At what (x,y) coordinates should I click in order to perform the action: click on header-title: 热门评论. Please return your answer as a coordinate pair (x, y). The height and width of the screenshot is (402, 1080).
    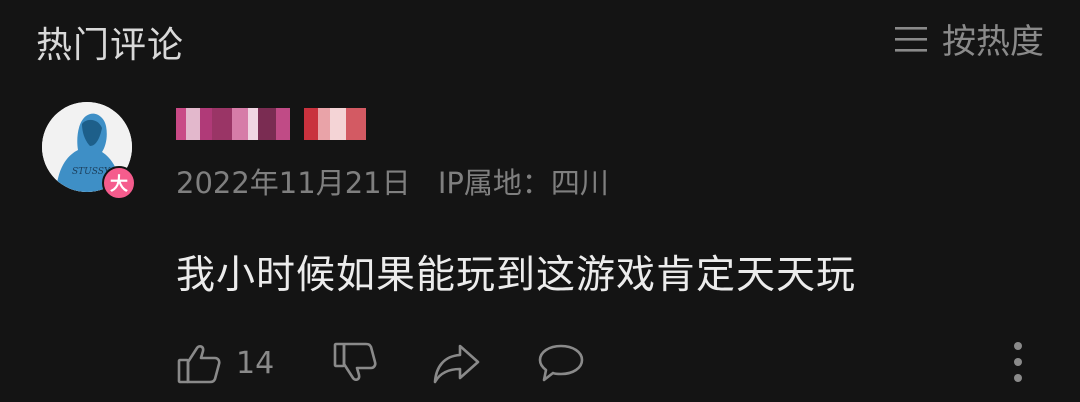
    Looking at the image, I should click on (110, 45).